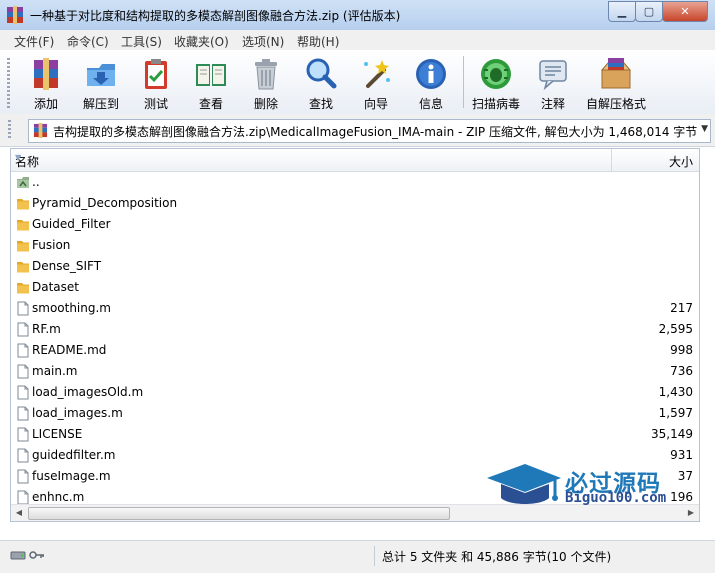 The image size is (715, 573). Describe the element at coordinates (355, 245) in the screenshot. I see `table-row: Fusion` at that location.